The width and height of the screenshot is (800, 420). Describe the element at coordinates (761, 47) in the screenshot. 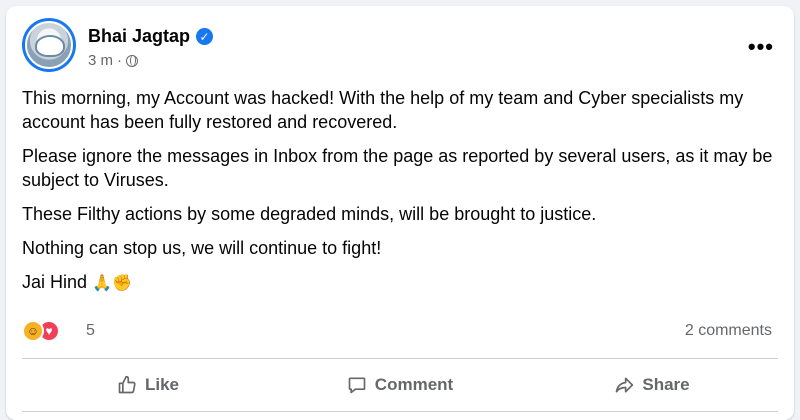

I see `more-options-button: •••` at that location.